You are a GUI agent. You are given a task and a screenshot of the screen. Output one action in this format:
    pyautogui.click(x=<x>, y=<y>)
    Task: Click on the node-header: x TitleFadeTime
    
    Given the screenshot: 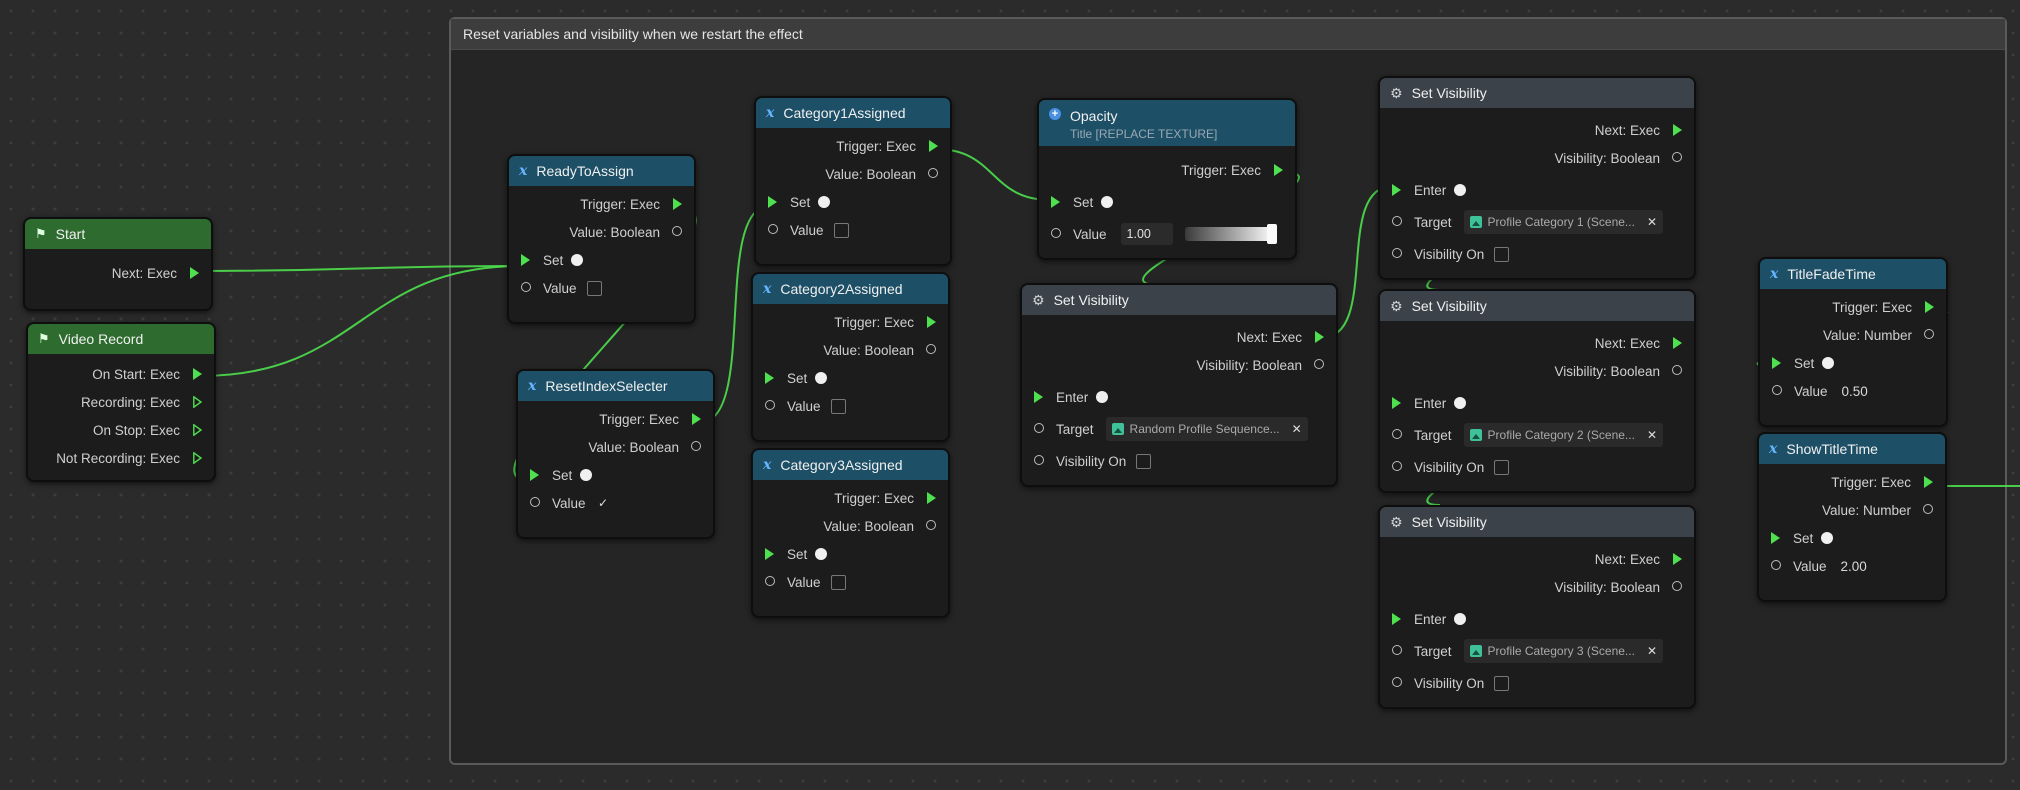 What is the action you would take?
    pyautogui.click(x=1853, y=274)
    